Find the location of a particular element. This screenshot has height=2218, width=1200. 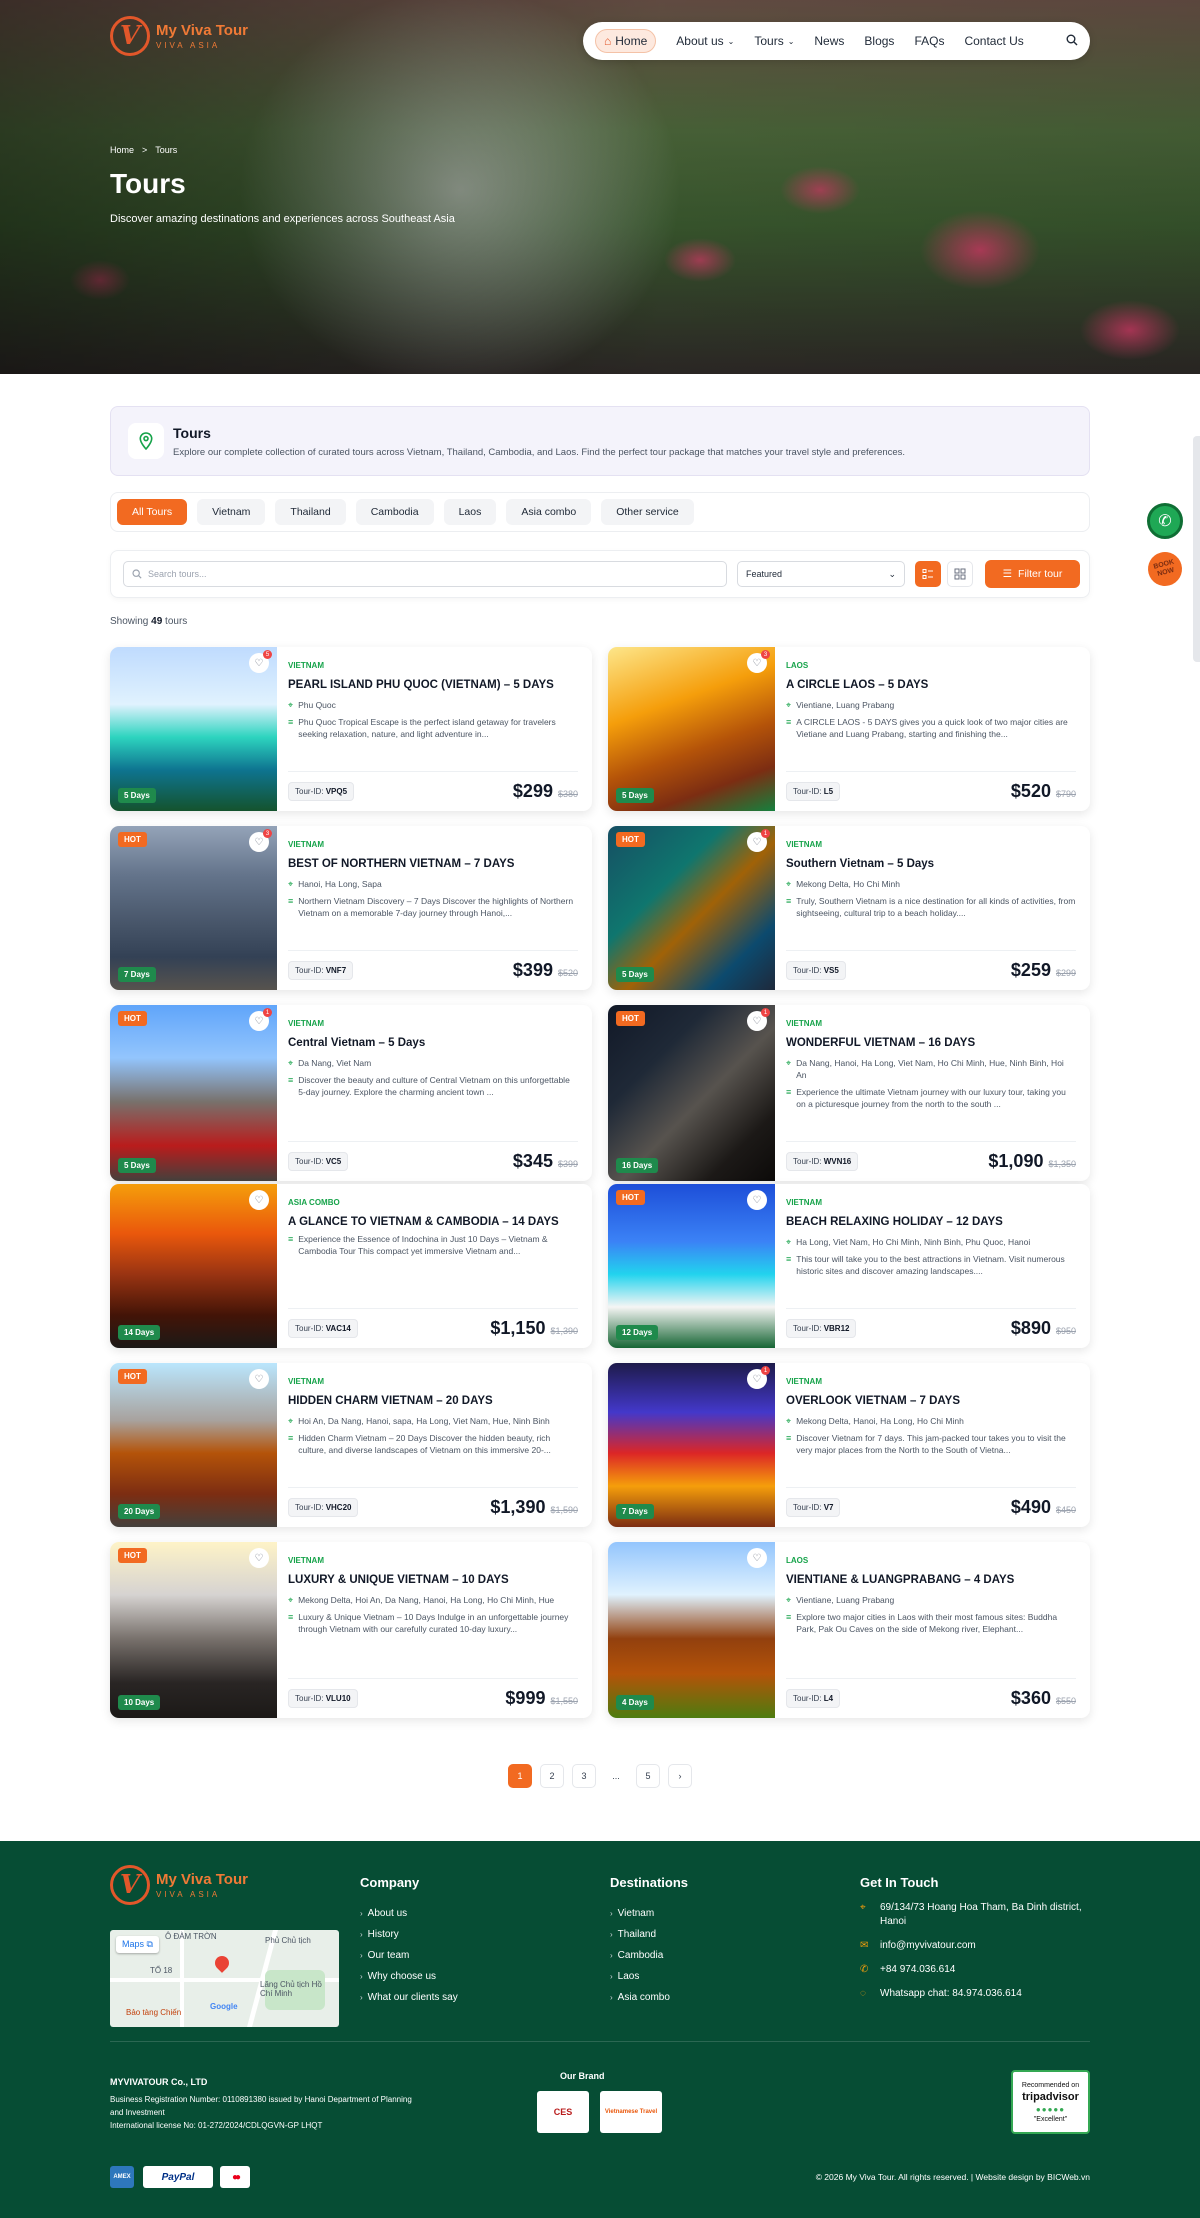

filter-tour-button: ☰ Filter tour is located at coordinates (1032, 574).